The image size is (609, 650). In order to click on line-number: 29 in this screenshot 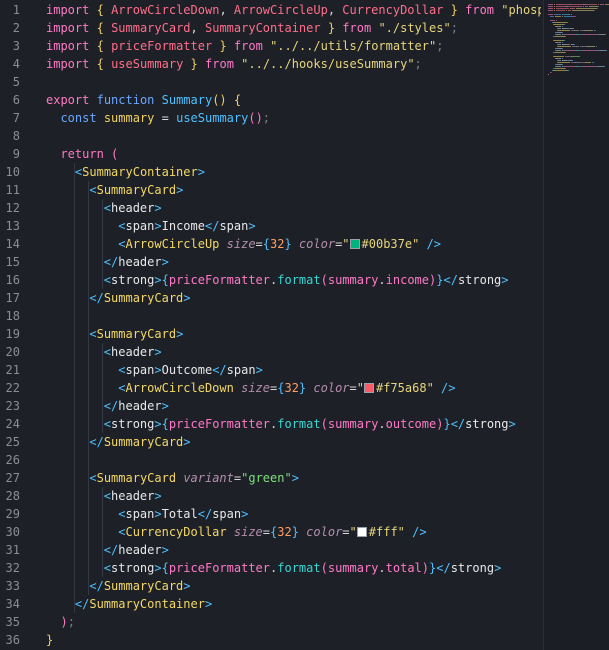, I will do `click(12, 514)`.